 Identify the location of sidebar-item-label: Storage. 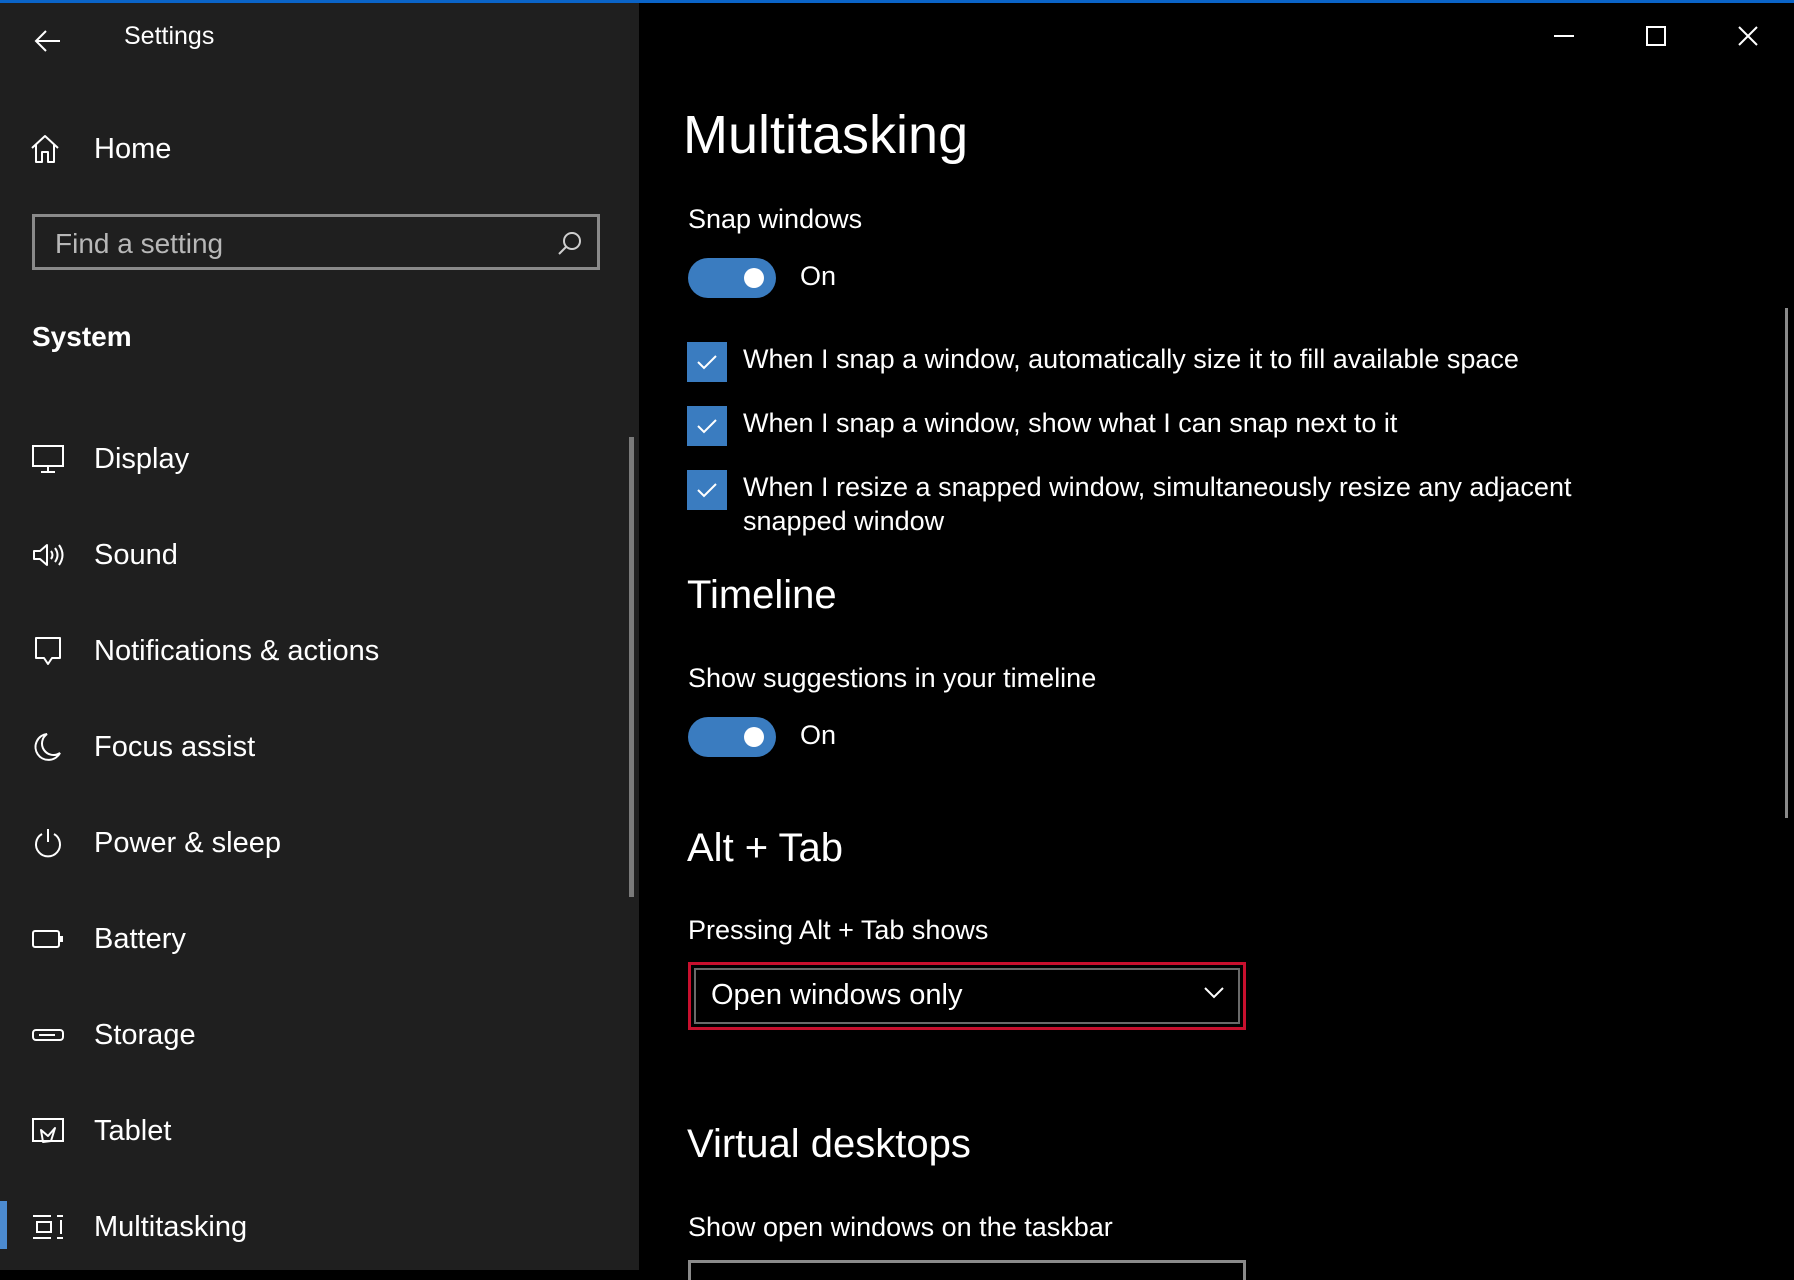
(145, 1034).